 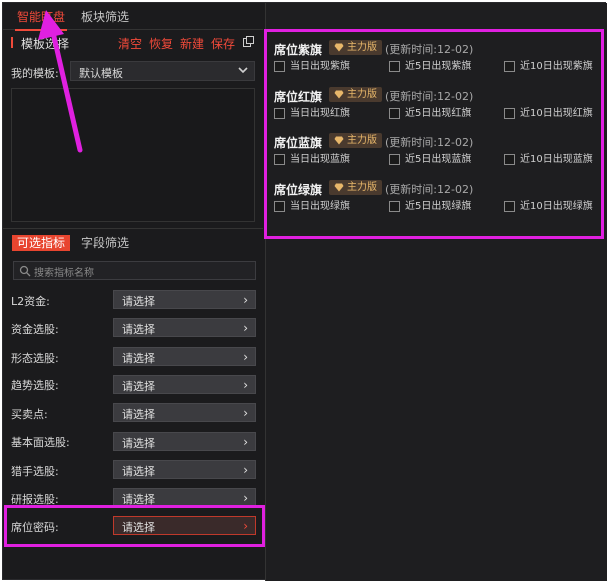 I want to click on checkbox-today: 当日出现蓝旗, so click(x=312, y=161).